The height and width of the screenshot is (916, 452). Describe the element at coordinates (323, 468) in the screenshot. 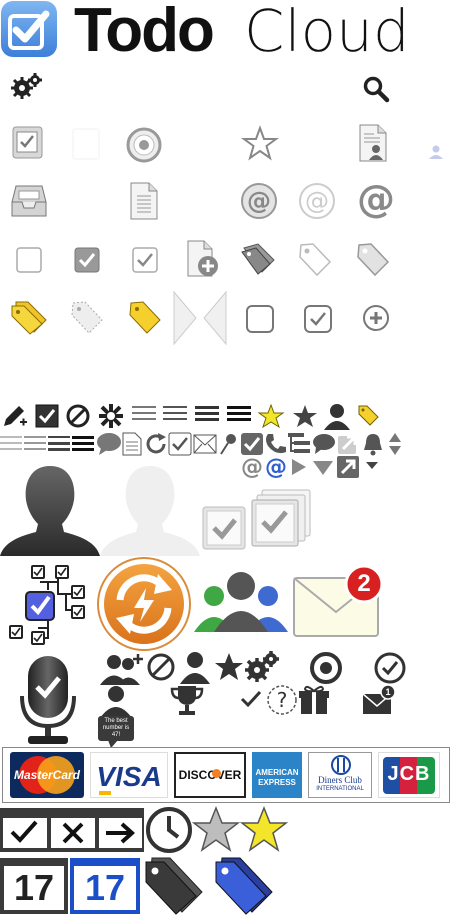

I see `triangle-down-icon` at that location.